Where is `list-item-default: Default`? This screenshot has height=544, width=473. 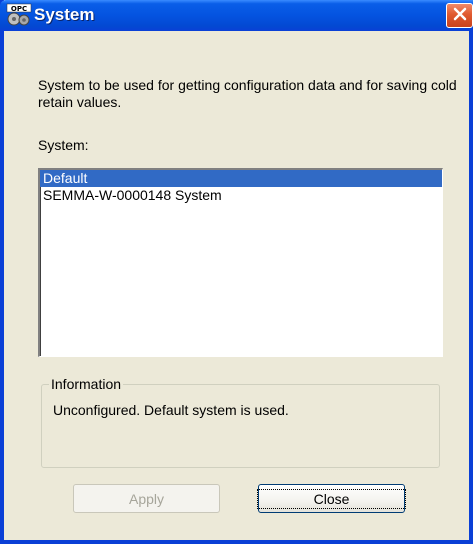
list-item-default: Default is located at coordinates (241, 178).